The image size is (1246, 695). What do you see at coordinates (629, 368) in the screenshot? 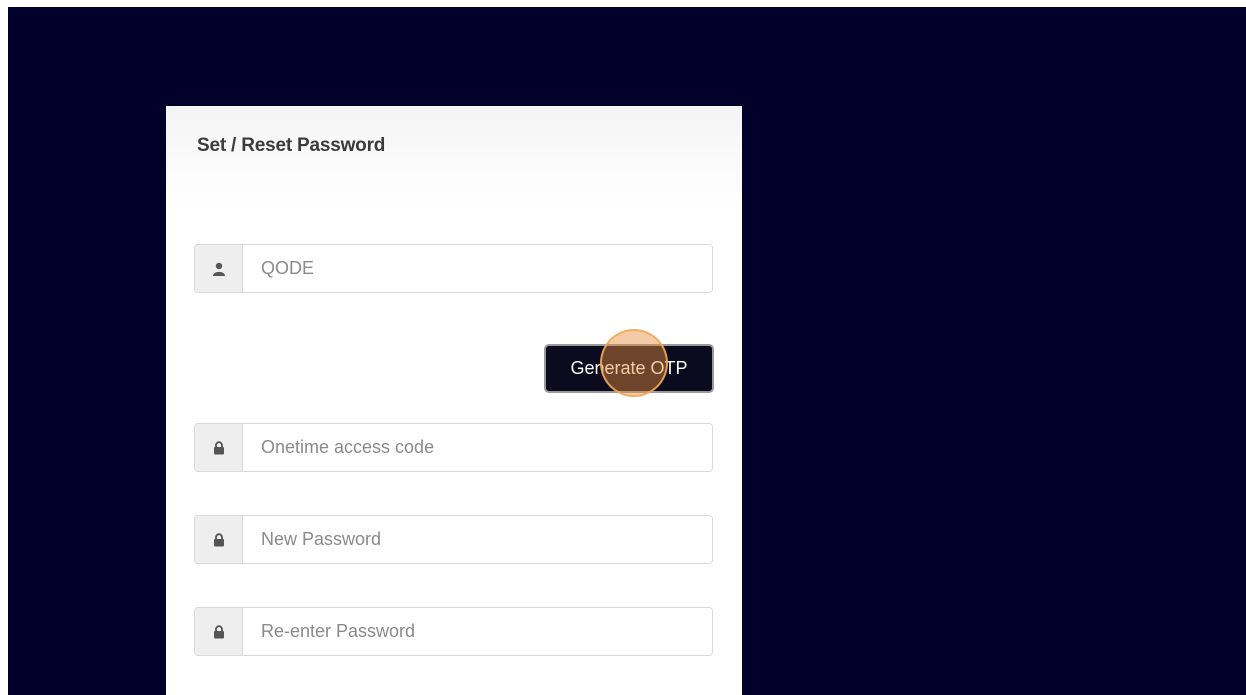
I see `generate-otp-button: Generate OTP` at bounding box center [629, 368].